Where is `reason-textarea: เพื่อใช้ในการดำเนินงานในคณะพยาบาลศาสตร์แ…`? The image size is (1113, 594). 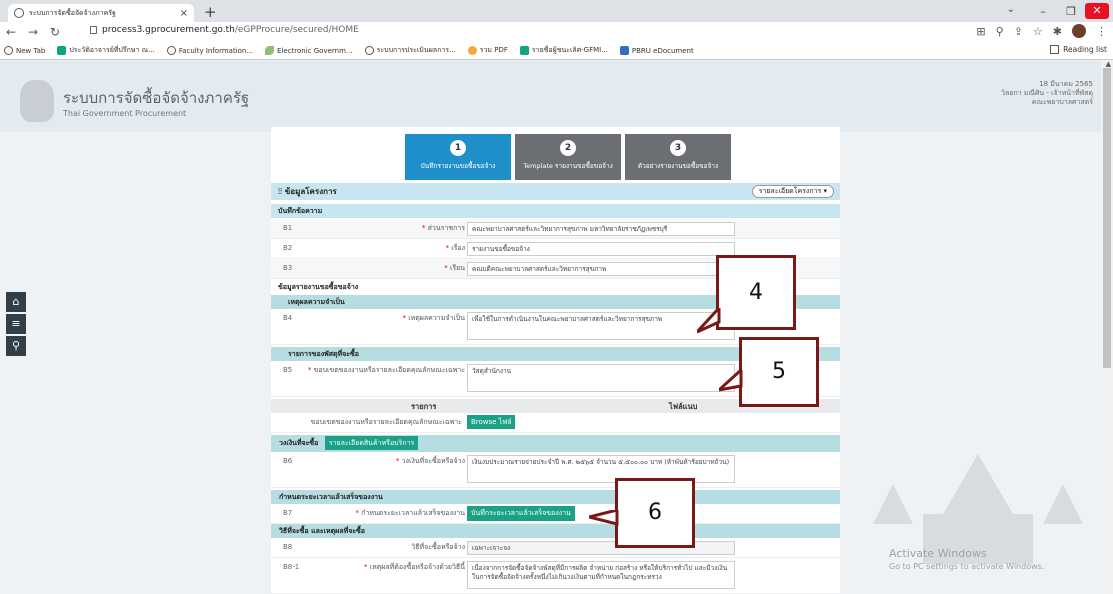 reason-textarea: เพื่อใช้ในการดำเนินงานในคณะพยาบาลศาสตร์แ… is located at coordinates (601, 326).